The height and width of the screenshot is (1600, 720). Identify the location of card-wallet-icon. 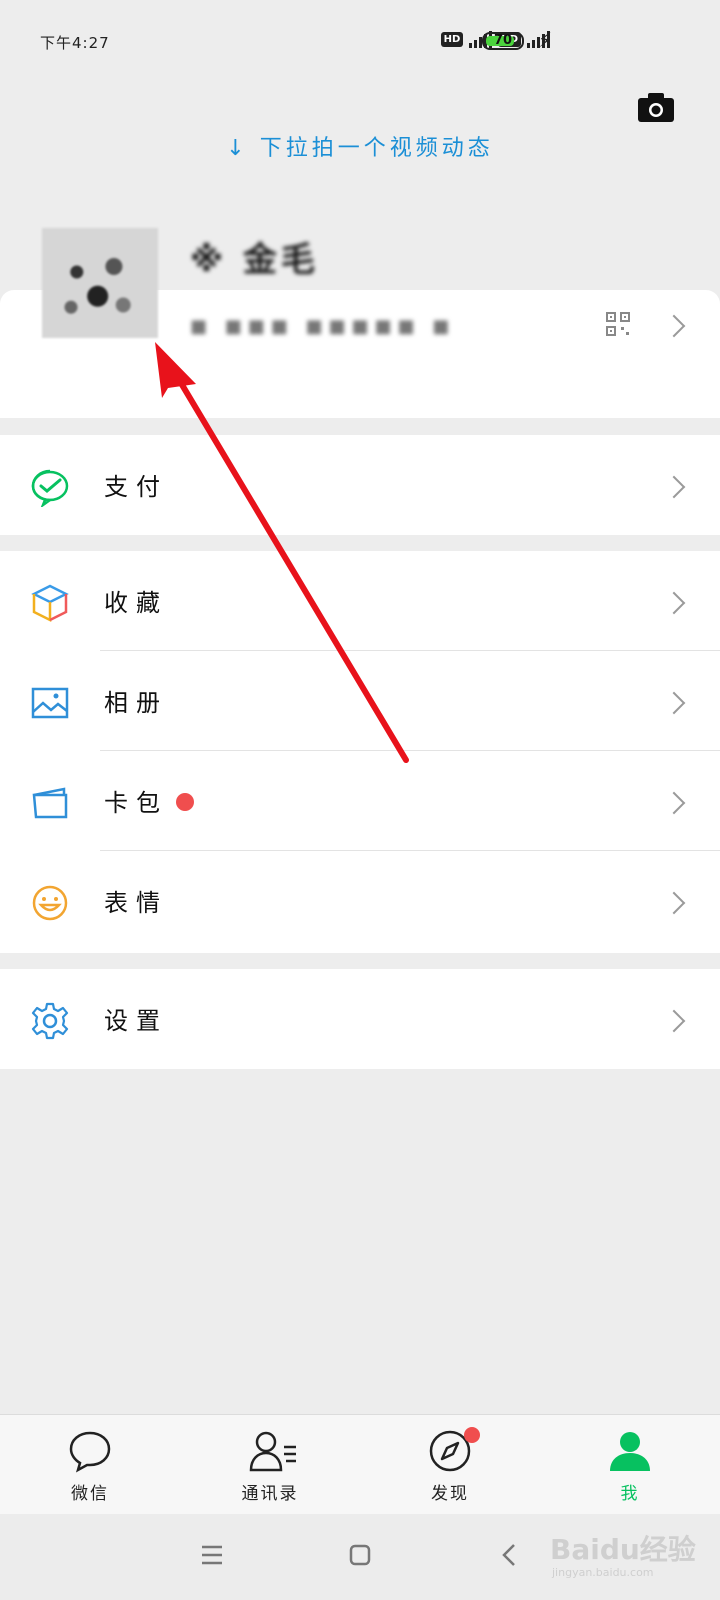
(50, 803).